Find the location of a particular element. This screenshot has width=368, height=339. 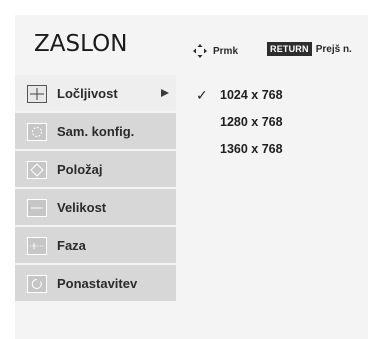

resolution-value: 1360 x 768 is located at coordinates (251, 149).